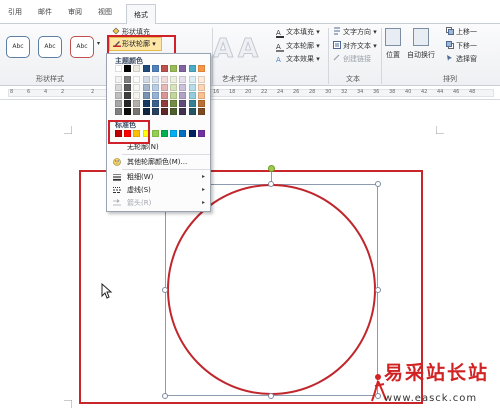 This screenshot has height=414, width=500. I want to click on rotation-handle, so click(271, 168).